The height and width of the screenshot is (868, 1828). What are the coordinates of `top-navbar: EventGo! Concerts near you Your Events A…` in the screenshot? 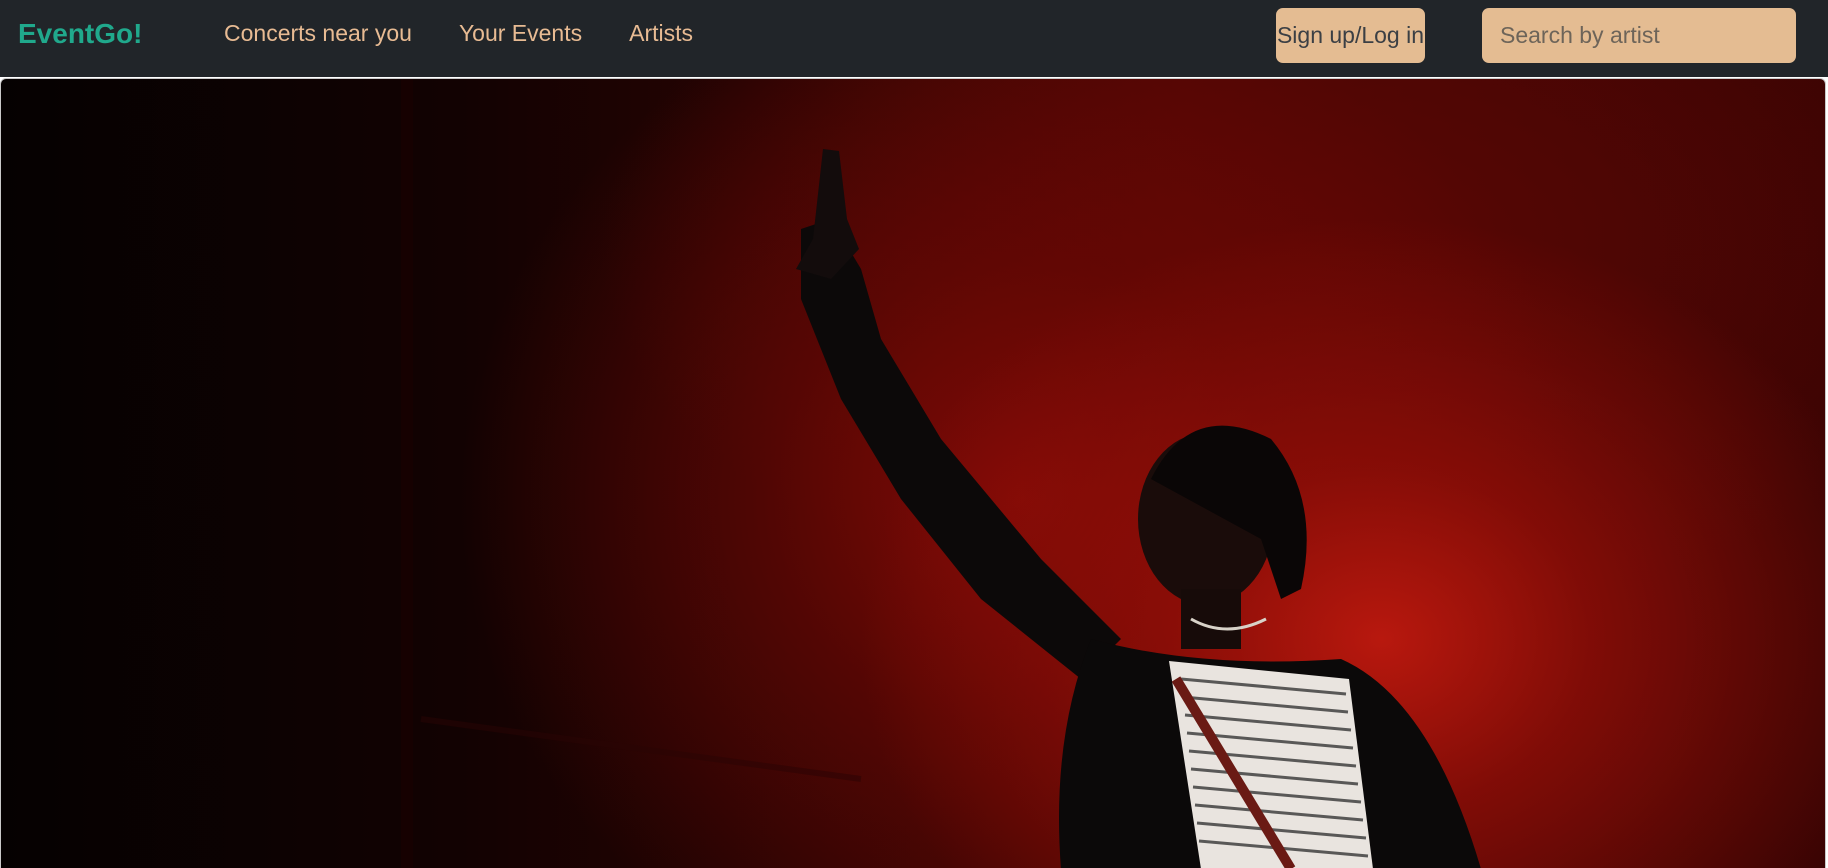 It's located at (914, 38).